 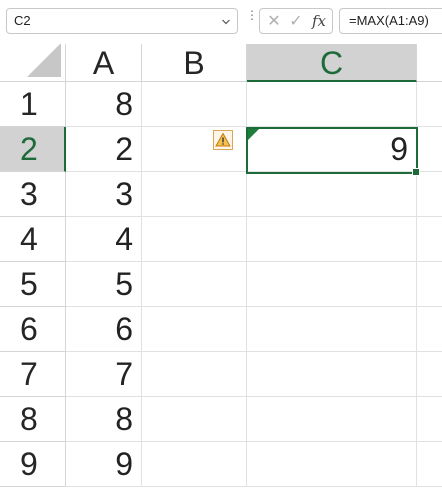 I want to click on cell-c6, so click(x=332, y=329).